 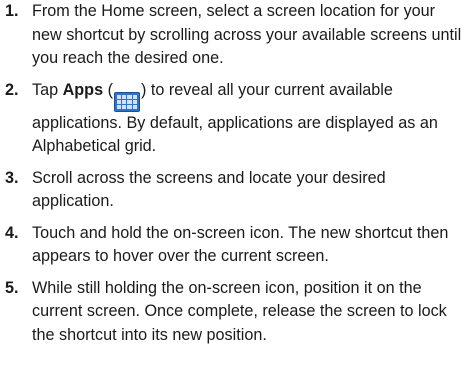 I want to click on step-number: 3., so click(x=12, y=177).